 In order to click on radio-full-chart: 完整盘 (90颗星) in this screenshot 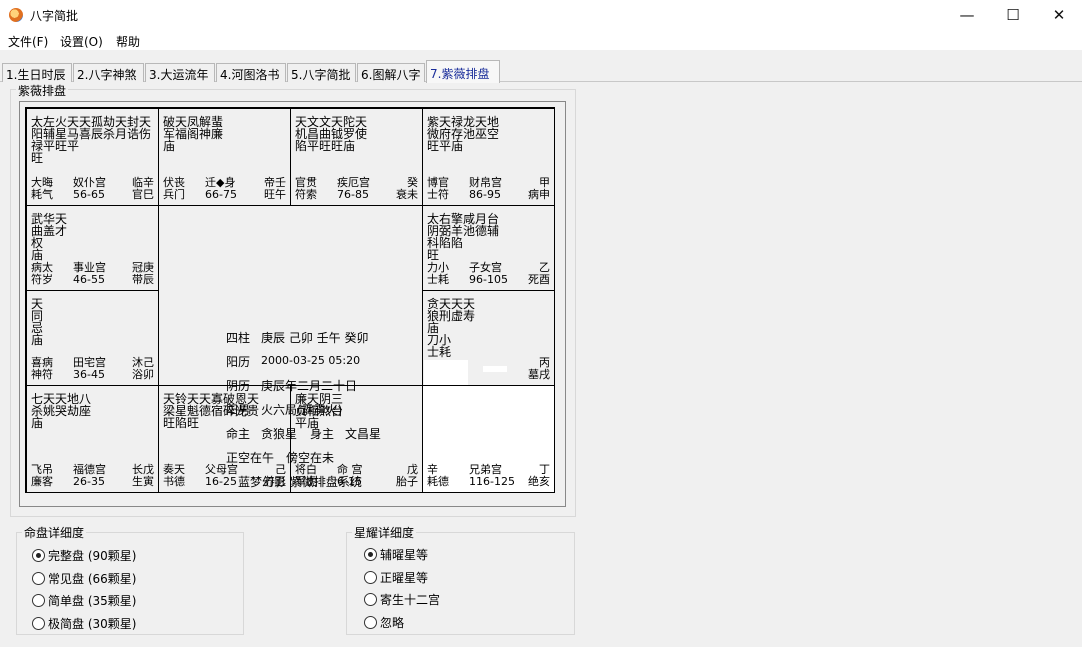, I will do `click(84, 555)`.